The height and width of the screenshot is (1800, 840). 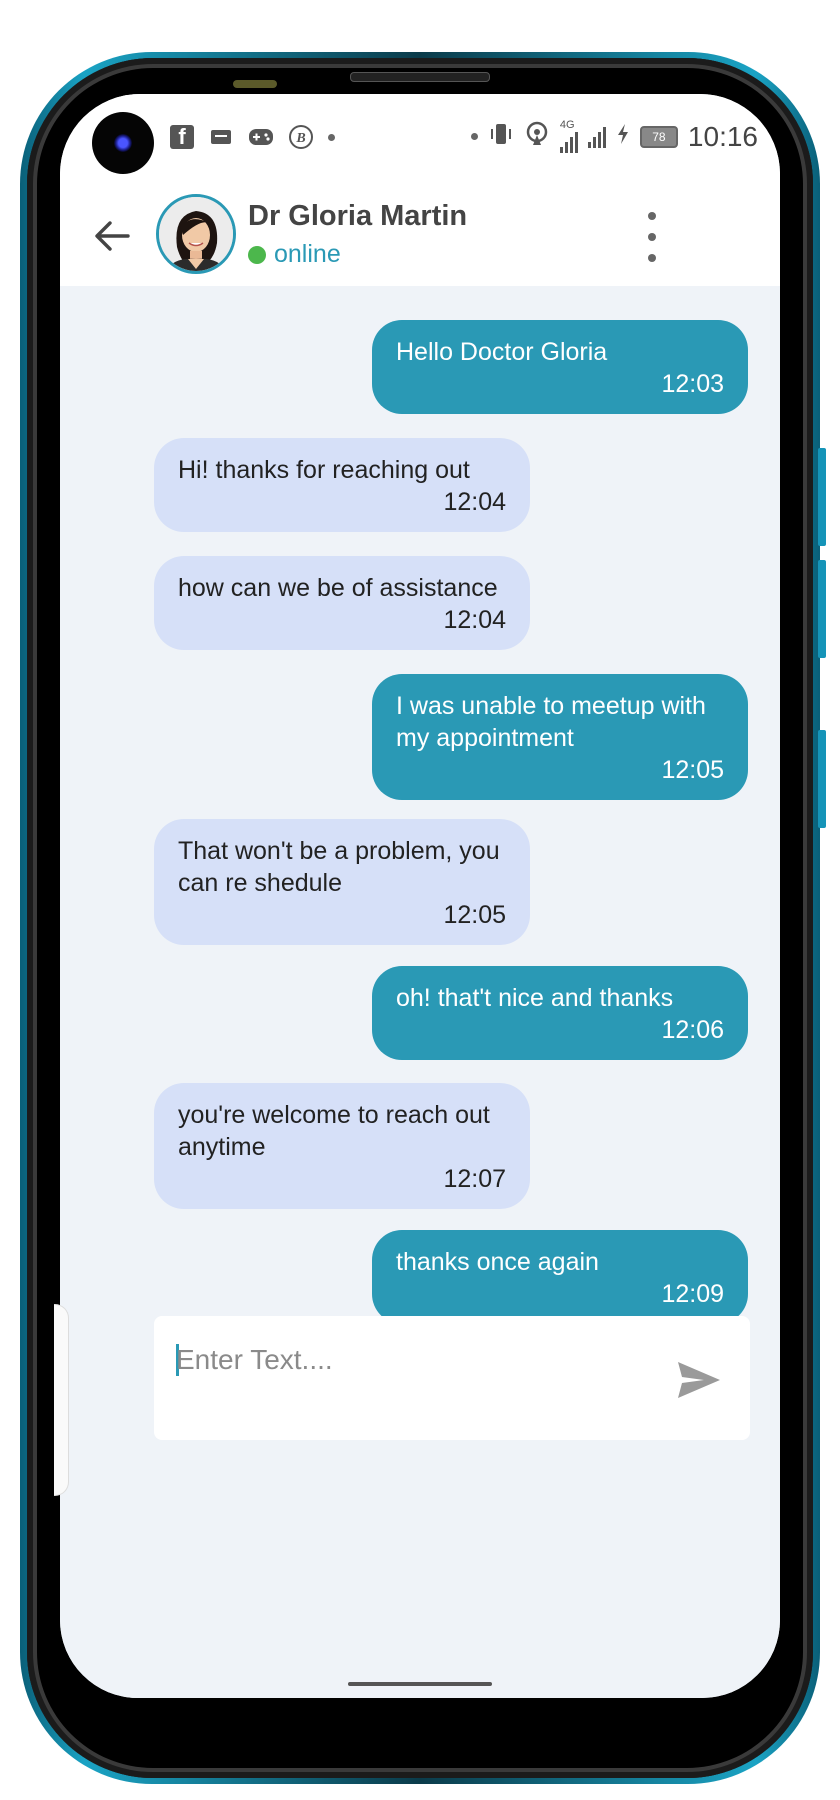 What do you see at coordinates (420, 77) in the screenshot?
I see `earpiece-speaker` at bounding box center [420, 77].